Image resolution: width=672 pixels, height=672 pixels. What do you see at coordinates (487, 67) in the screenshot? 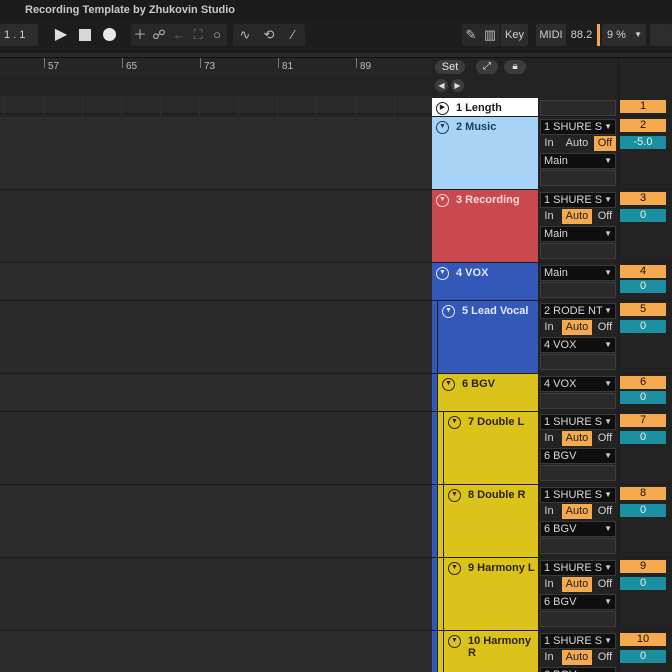
I see `expand-icon: ⤢` at bounding box center [487, 67].